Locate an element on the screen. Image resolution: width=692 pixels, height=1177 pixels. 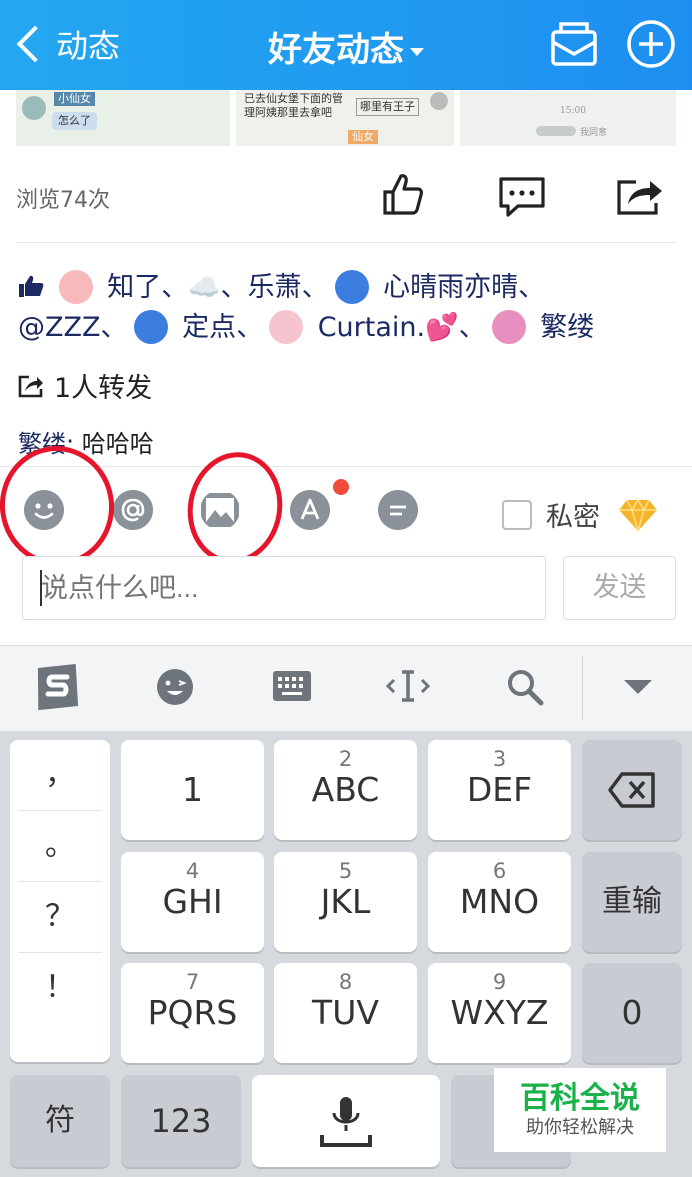
key-number: 6 is located at coordinates (499, 871).